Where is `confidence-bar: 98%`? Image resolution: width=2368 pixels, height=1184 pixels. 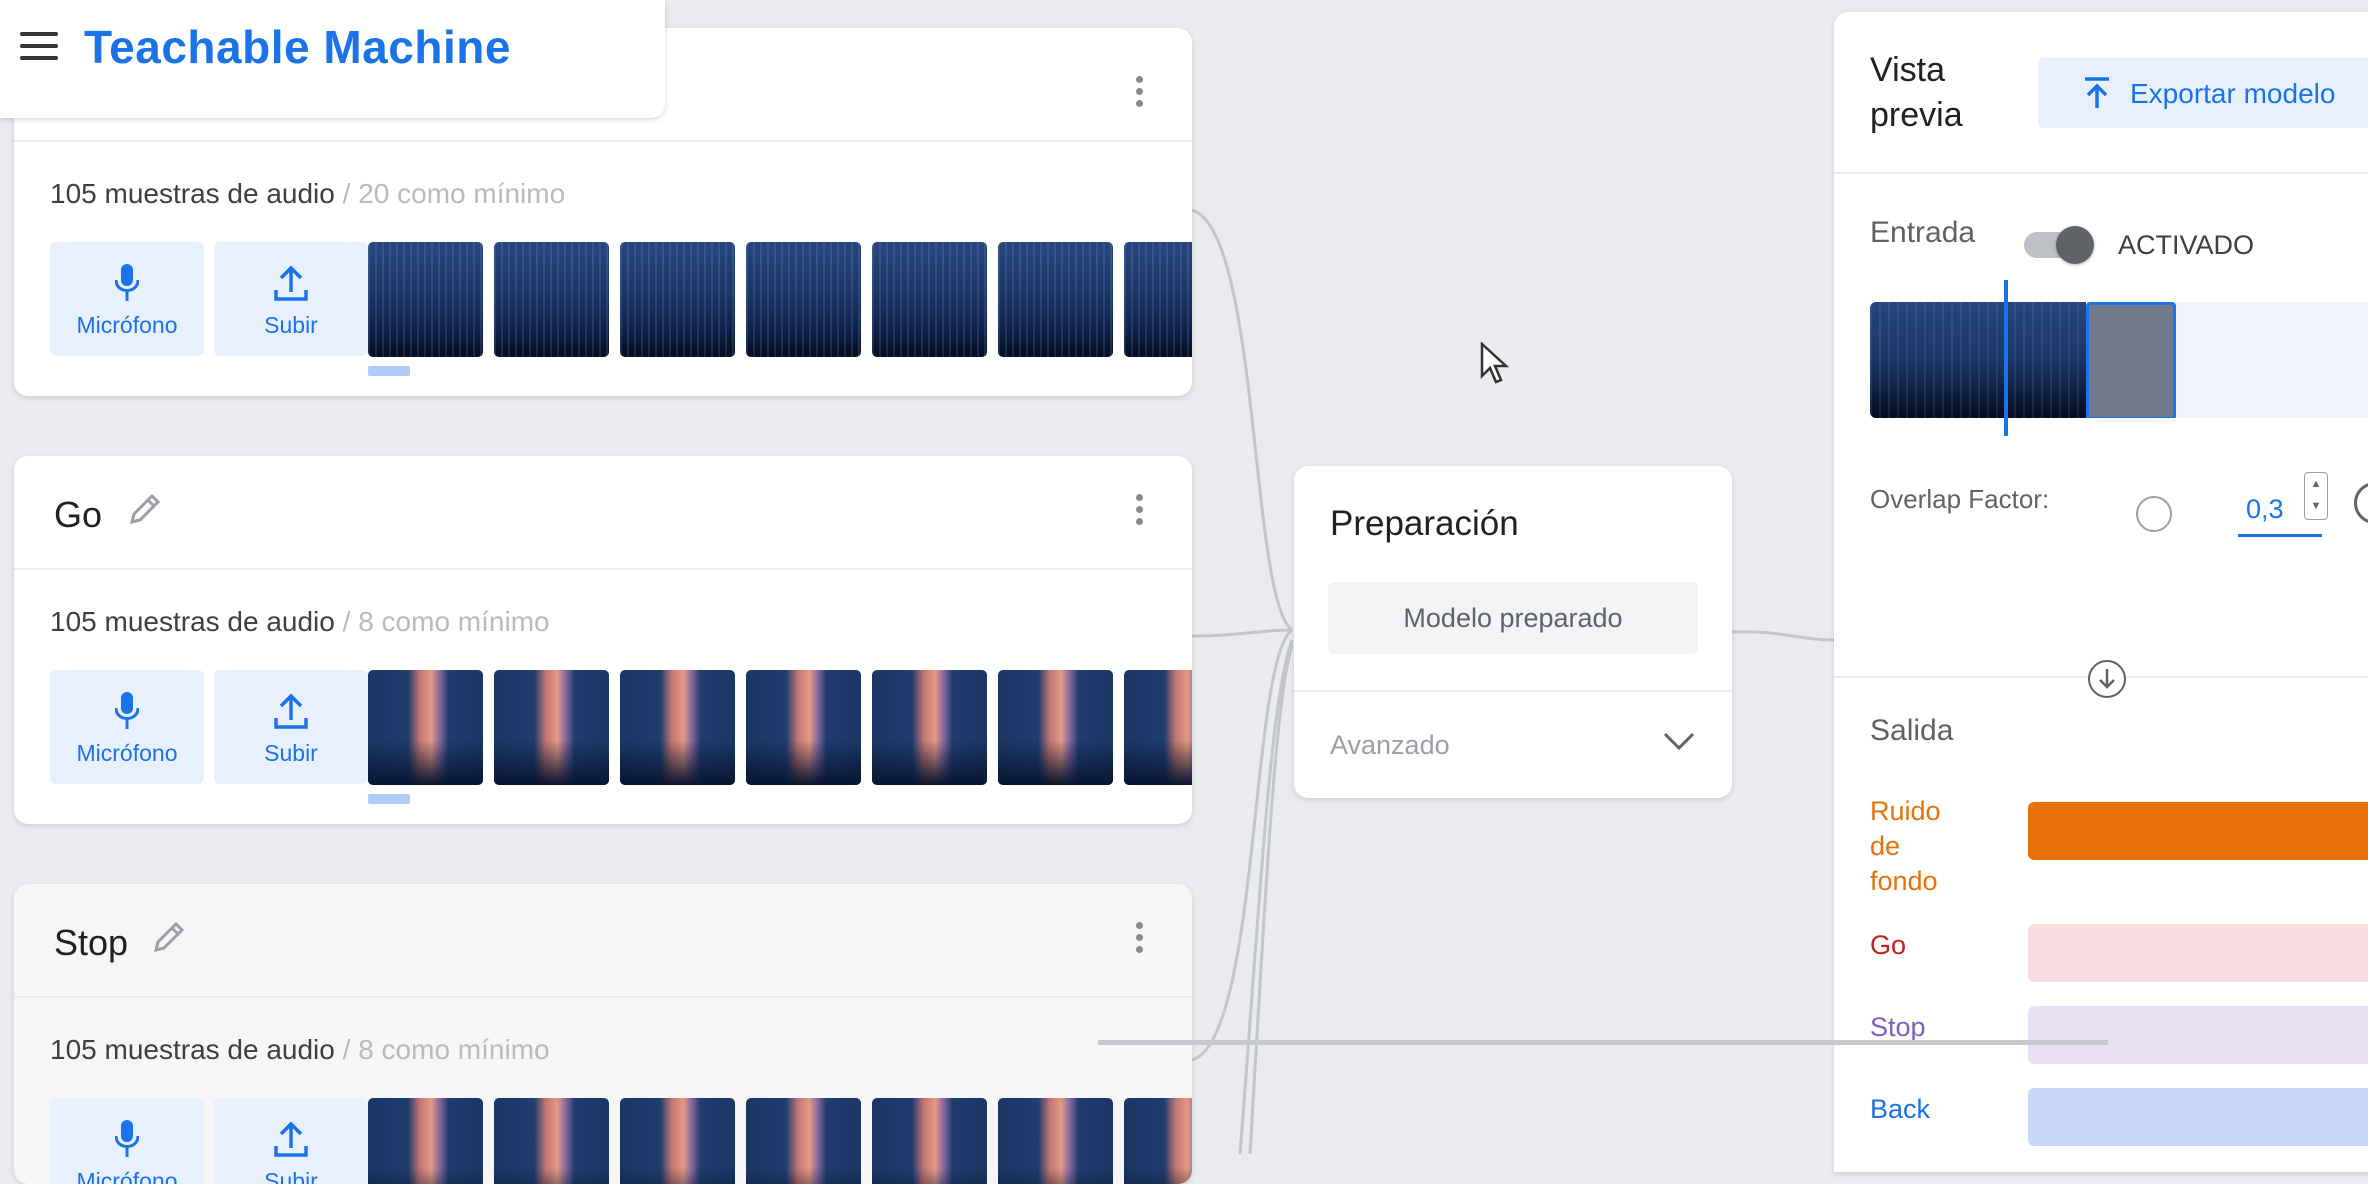 confidence-bar: 98% is located at coordinates (2198, 831).